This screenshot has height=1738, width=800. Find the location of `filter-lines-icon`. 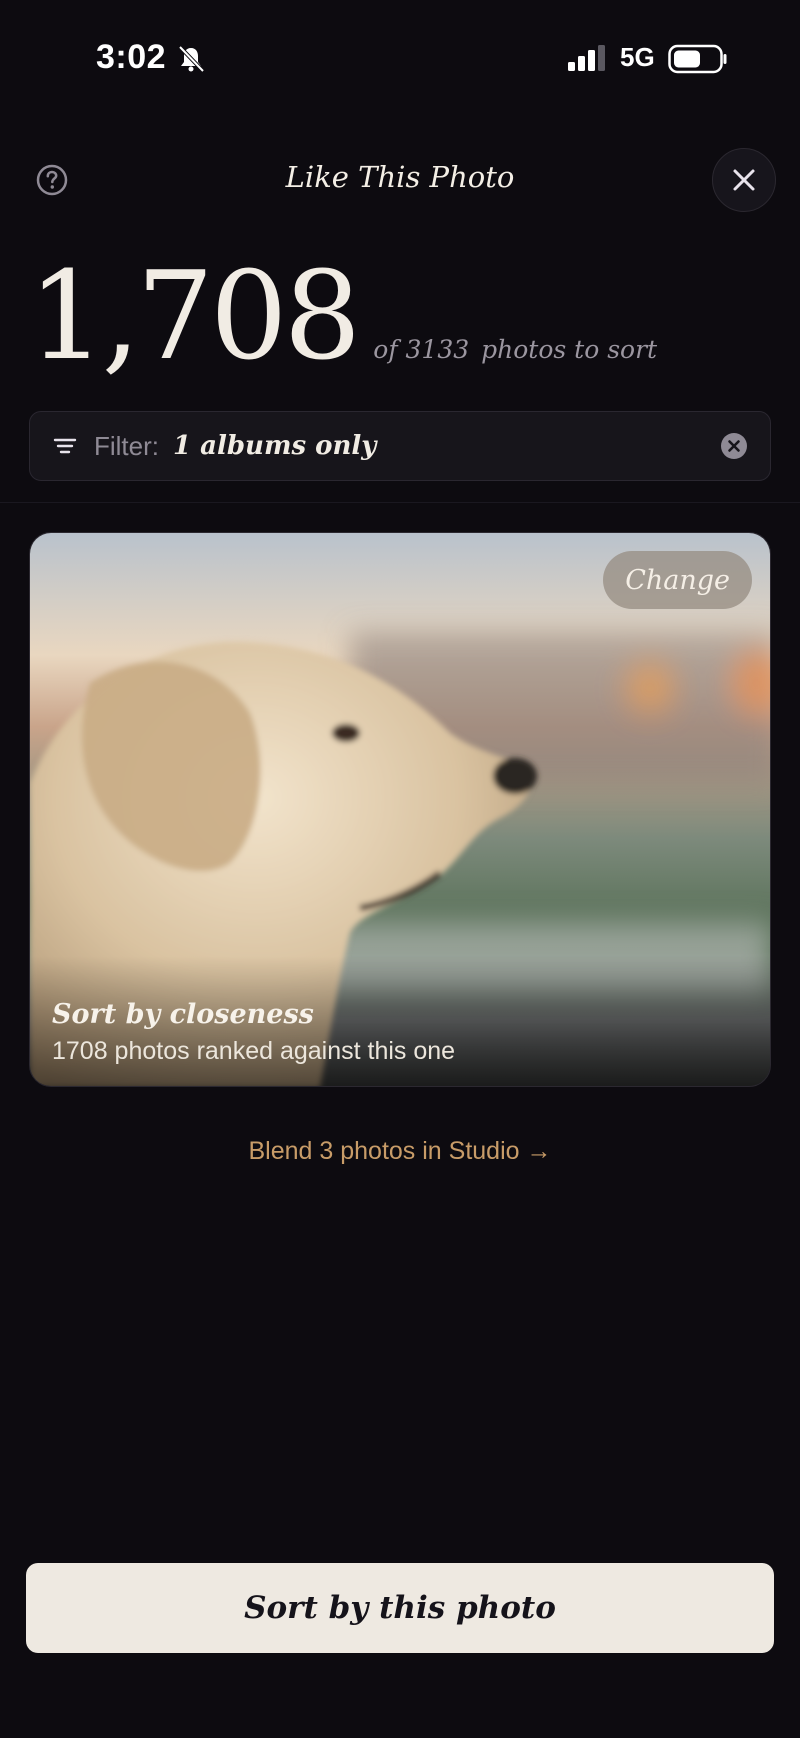

filter-lines-icon is located at coordinates (65, 446).